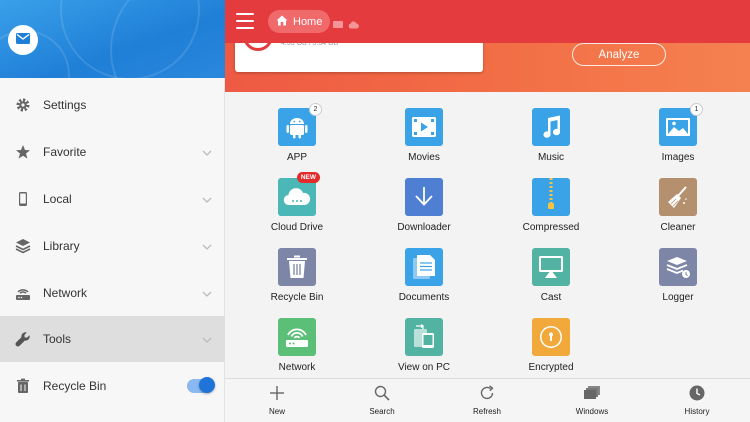 This screenshot has width=750, height=422. I want to click on wrench-icon, so click(23, 339).